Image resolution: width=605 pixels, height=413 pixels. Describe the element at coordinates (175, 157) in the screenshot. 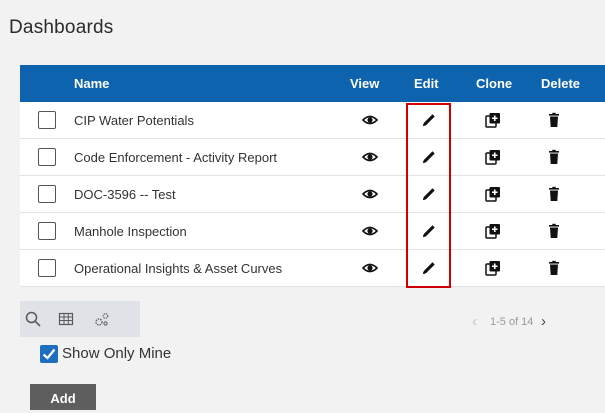

I see `dashboard-name: Code Enforcement - Activity Report` at that location.